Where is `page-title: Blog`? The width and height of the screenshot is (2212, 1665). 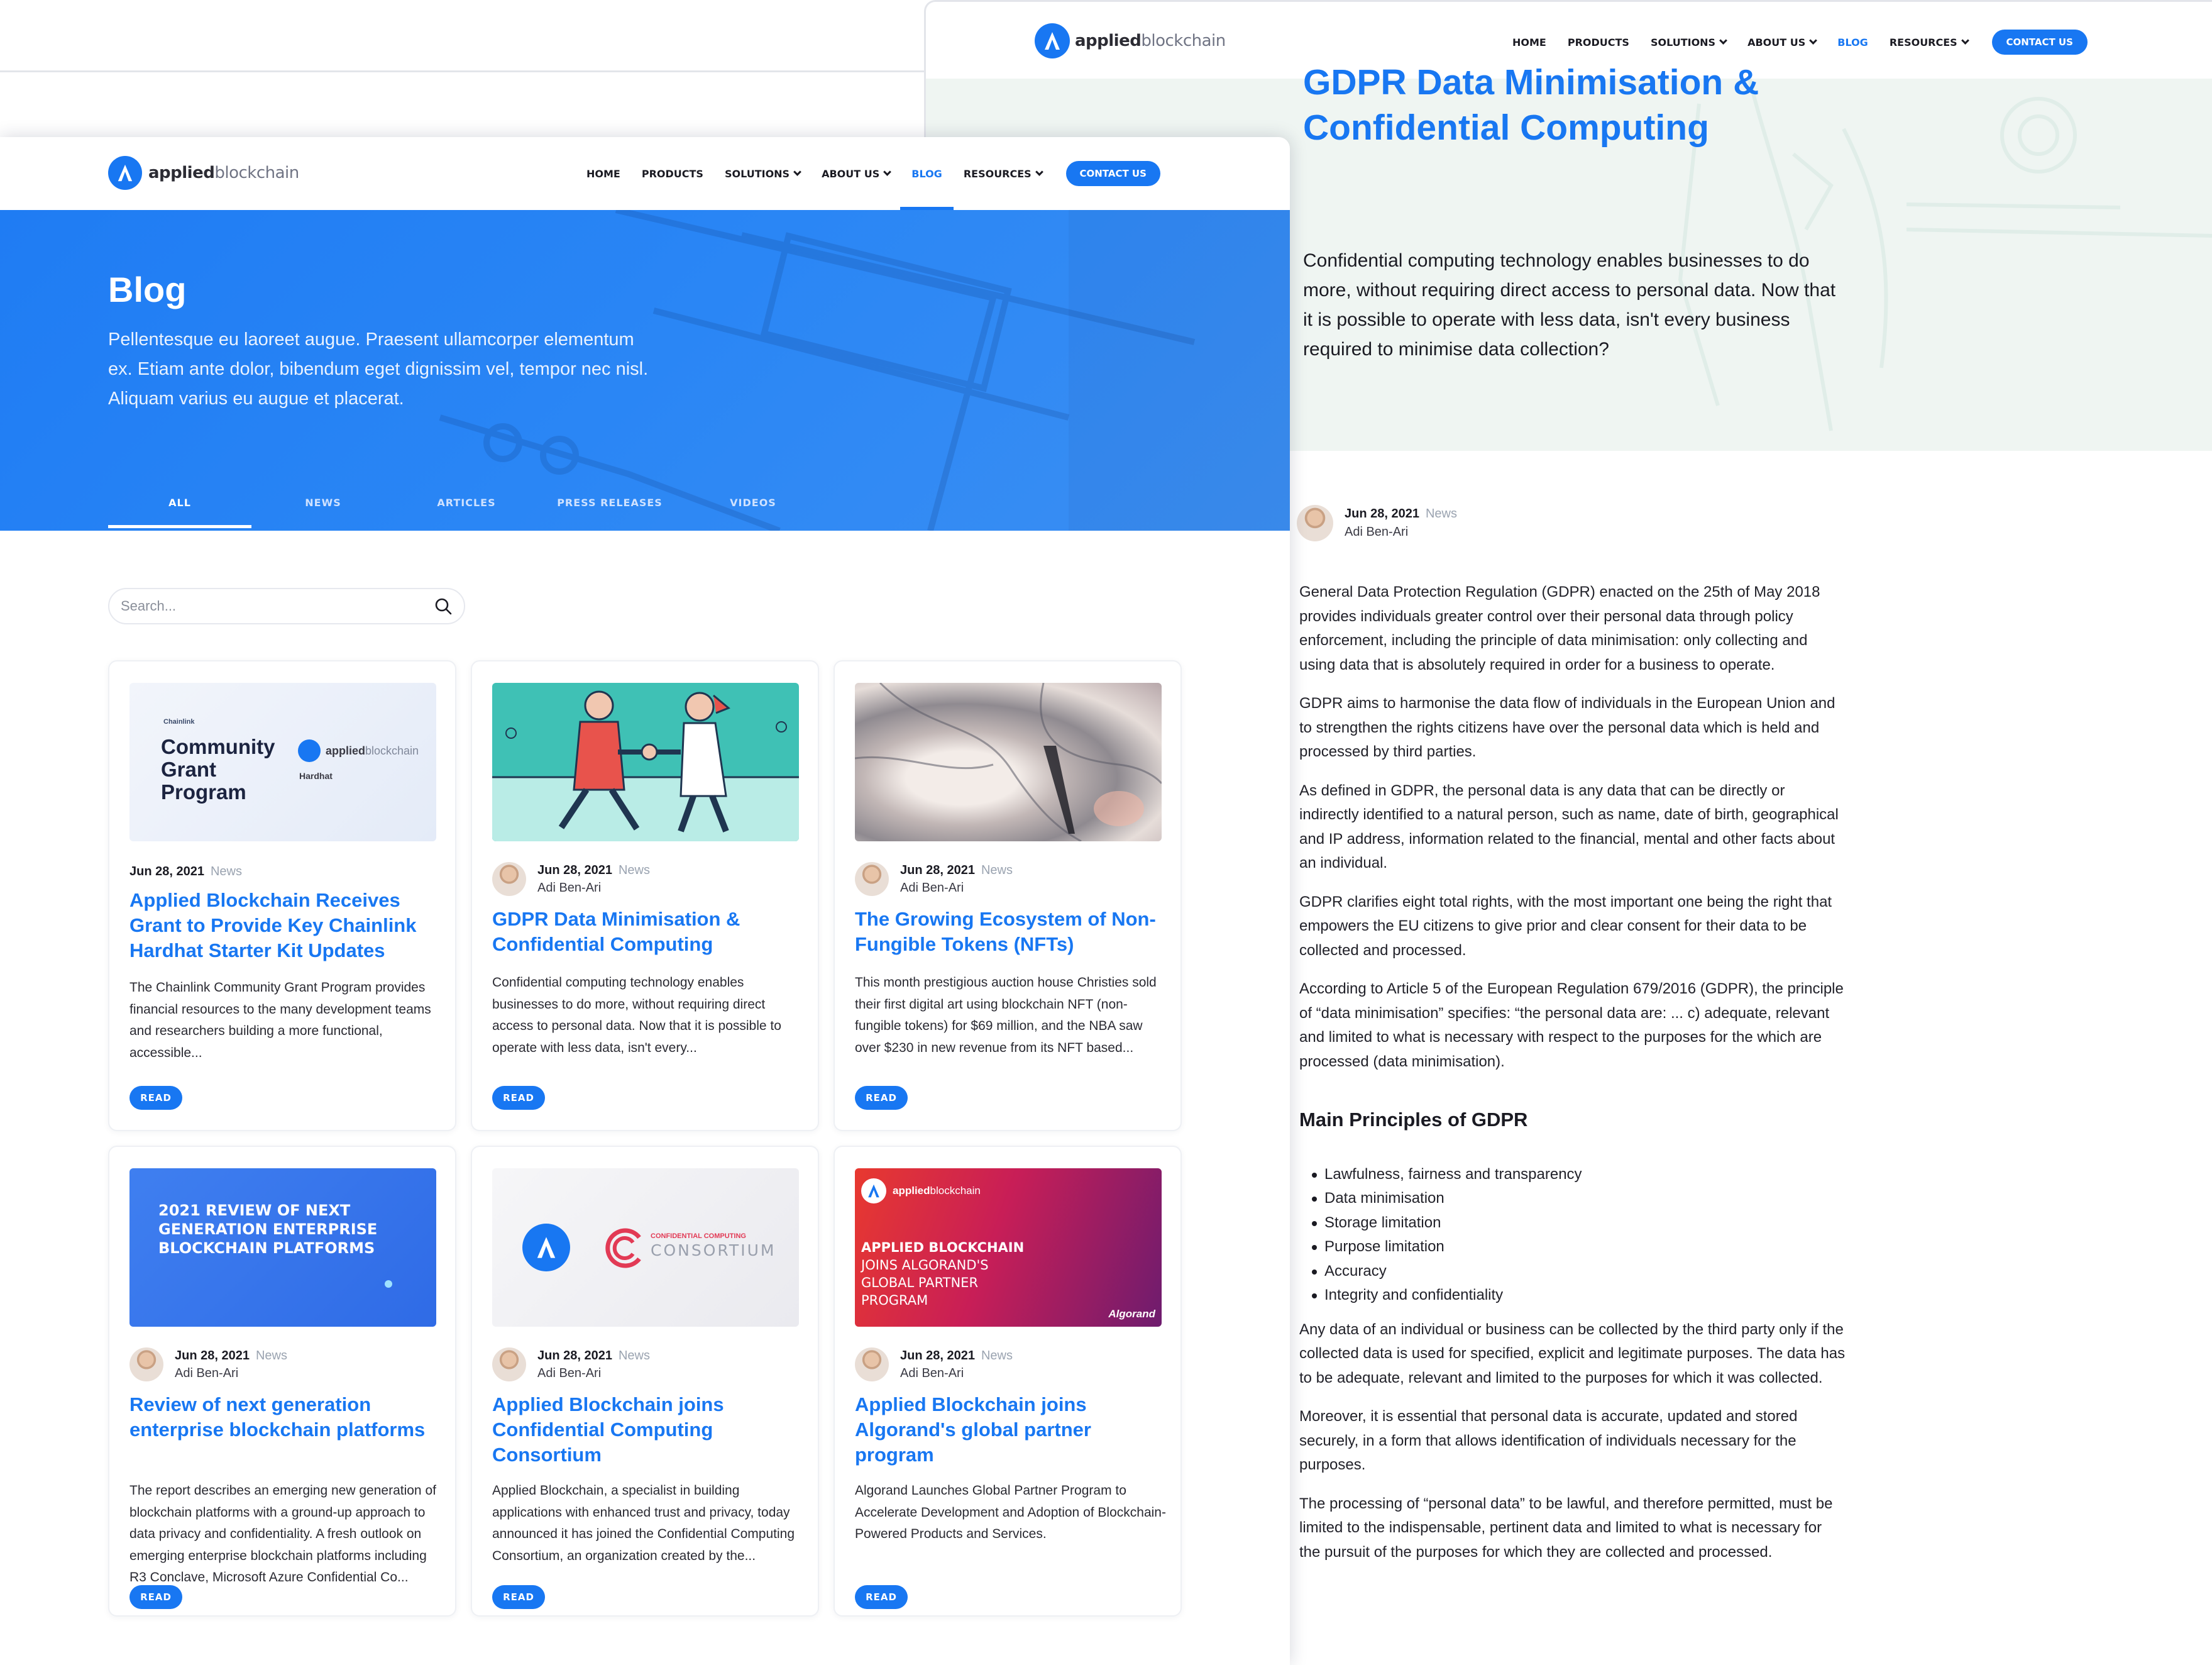
page-title: Blog is located at coordinates (147, 289).